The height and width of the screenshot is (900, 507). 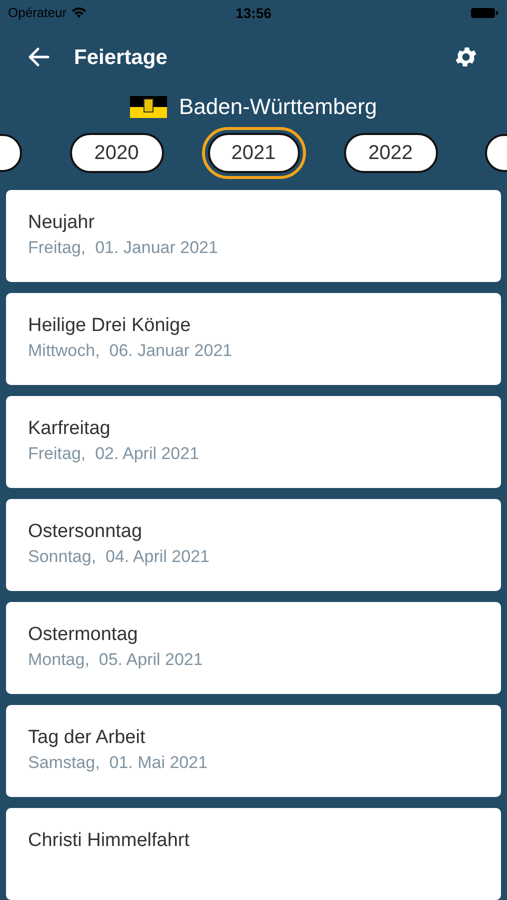 What do you see at coordinates (485, 13) in the screenshot?
I see `battery-icon` at bounding box center [485, 13].